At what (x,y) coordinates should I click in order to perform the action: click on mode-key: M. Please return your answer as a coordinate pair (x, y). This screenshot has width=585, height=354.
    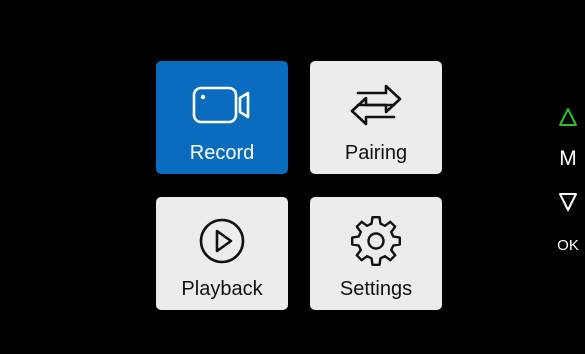
    Looking at the image, I should click on (566, 159).